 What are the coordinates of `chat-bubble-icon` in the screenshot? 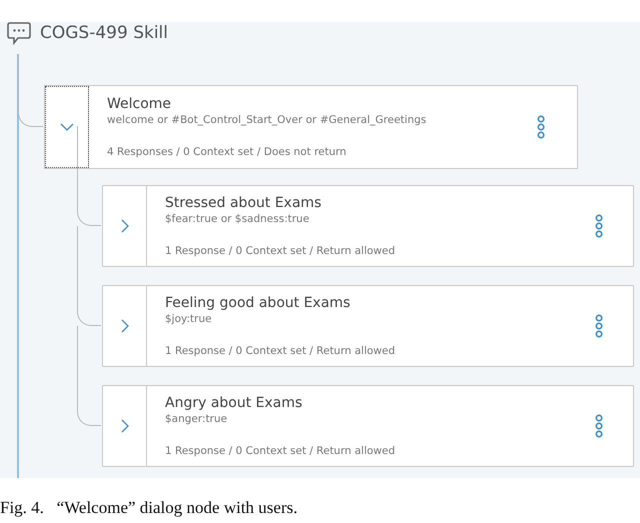 It's located at (19, 33).